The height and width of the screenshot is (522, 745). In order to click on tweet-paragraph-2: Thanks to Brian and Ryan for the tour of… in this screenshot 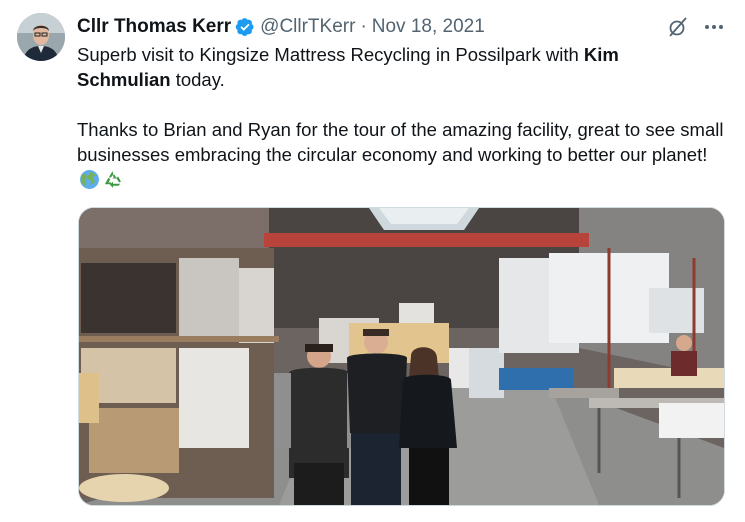, I will do `click(404, 154)`.